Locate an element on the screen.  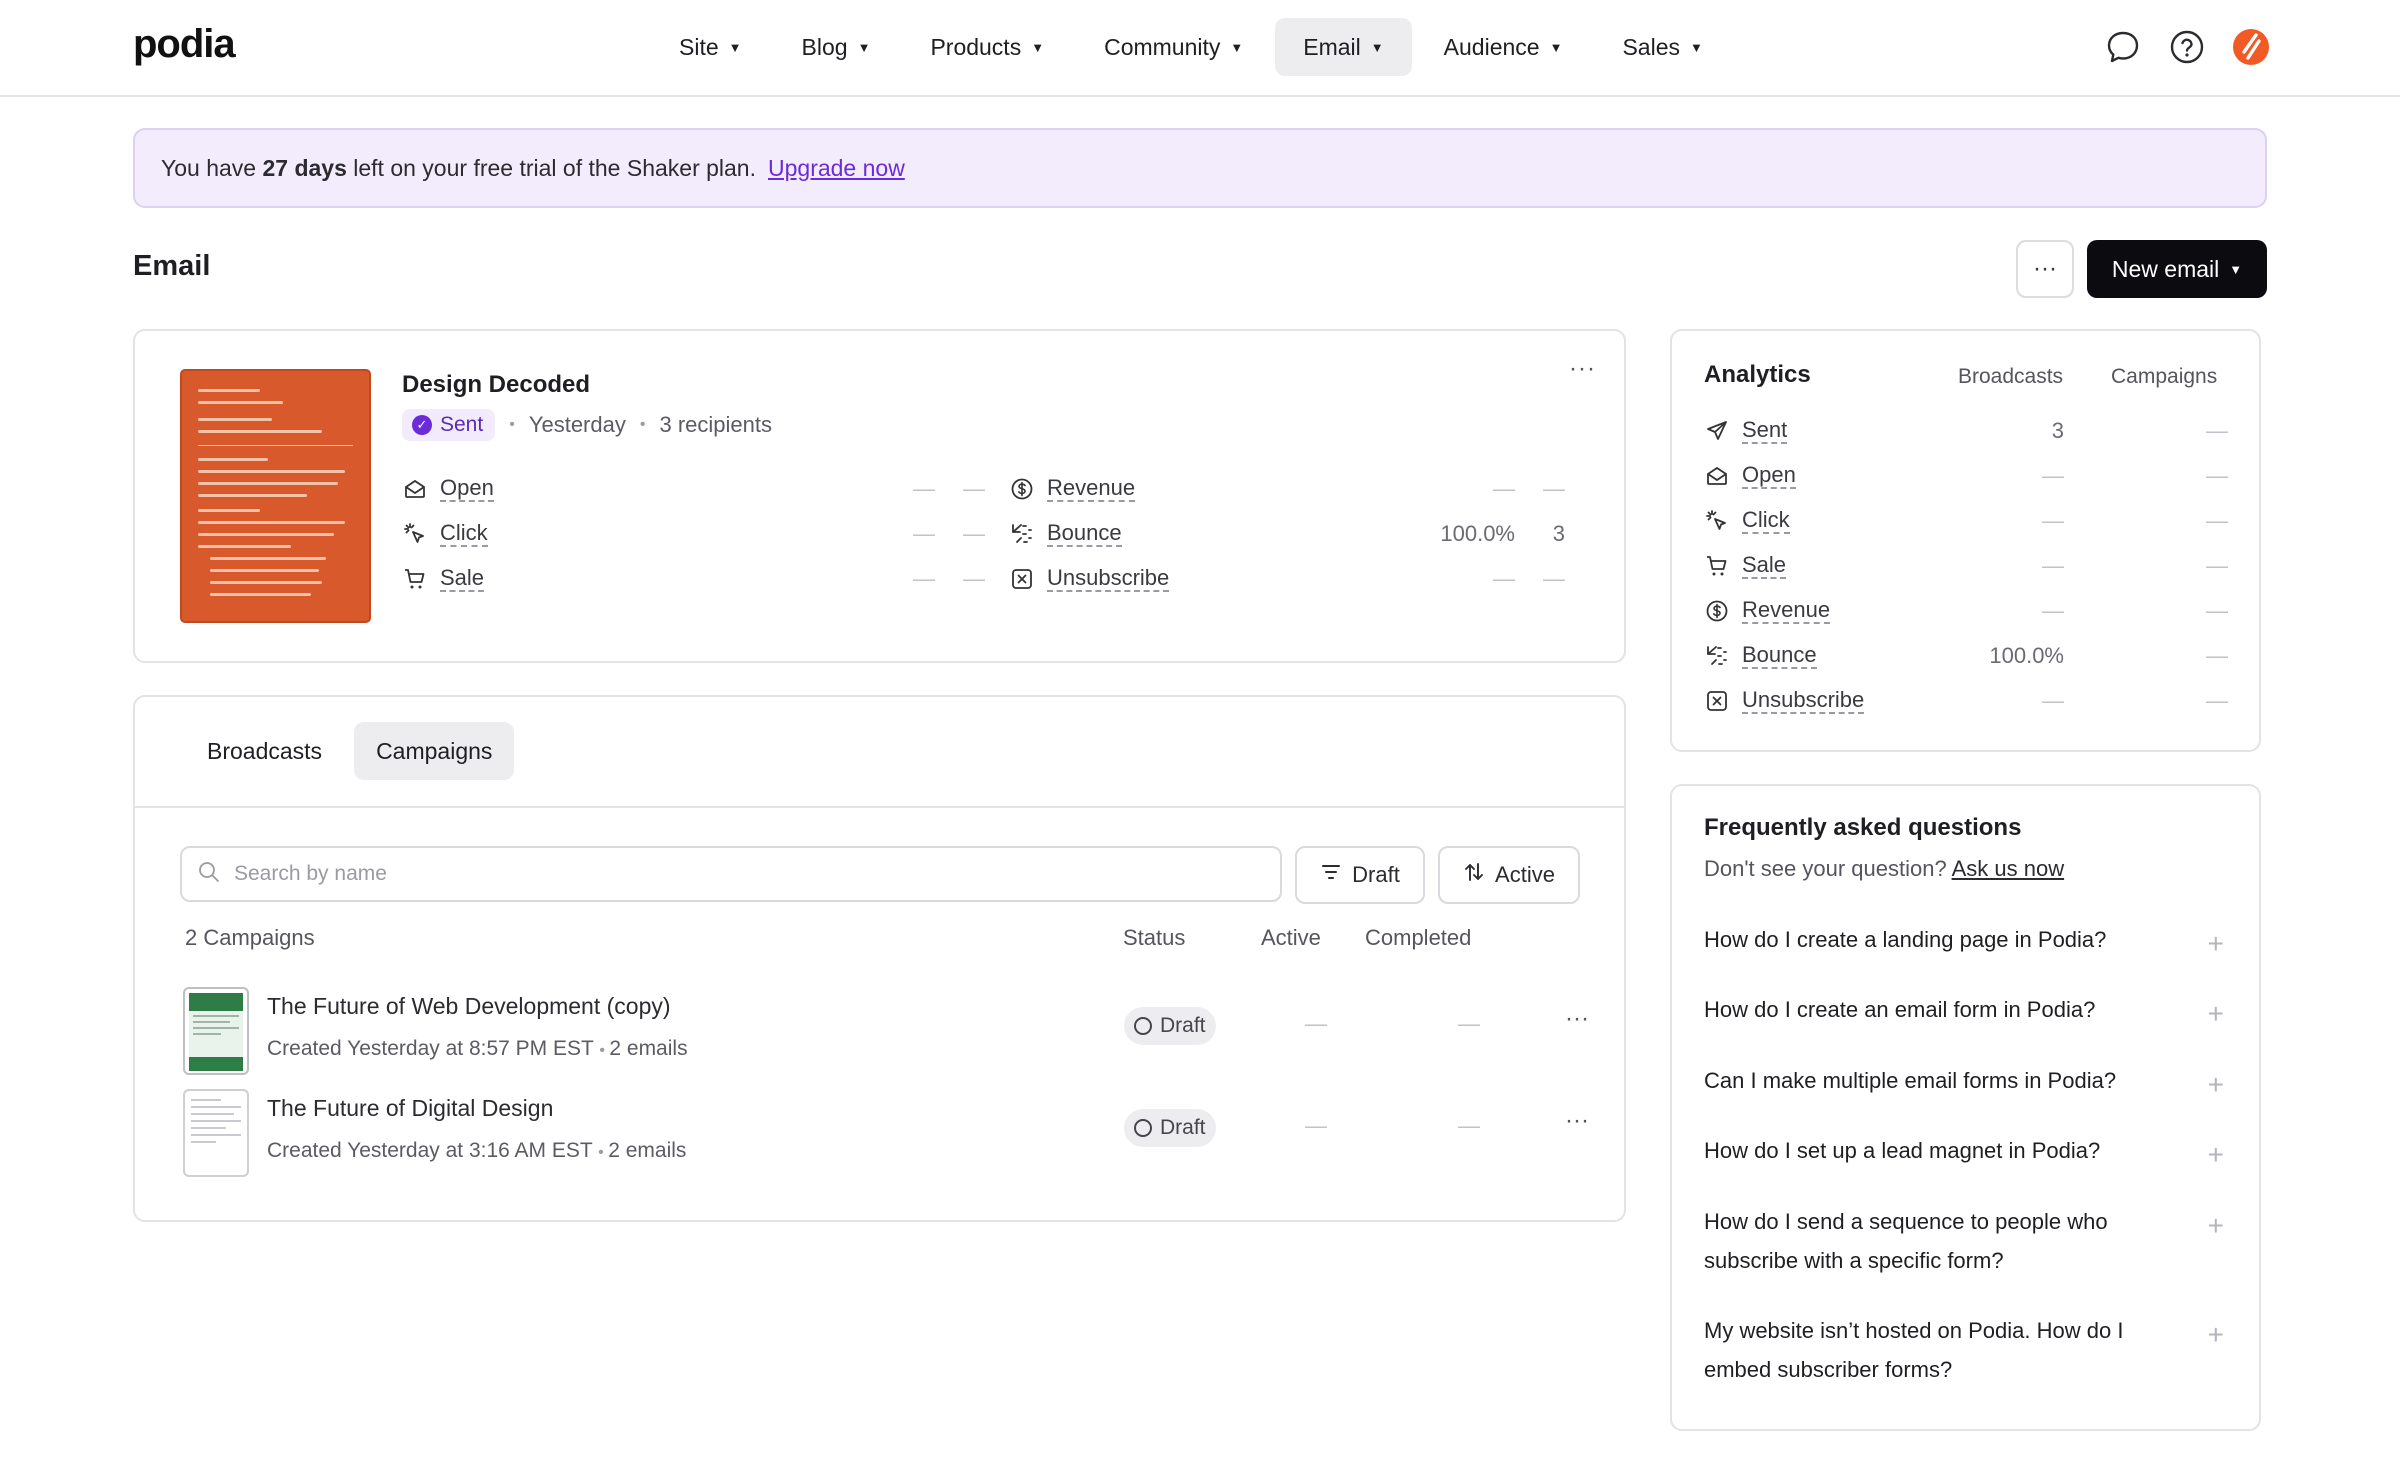
filter-draft-button: Draft is located at coordinates (1360, 875).